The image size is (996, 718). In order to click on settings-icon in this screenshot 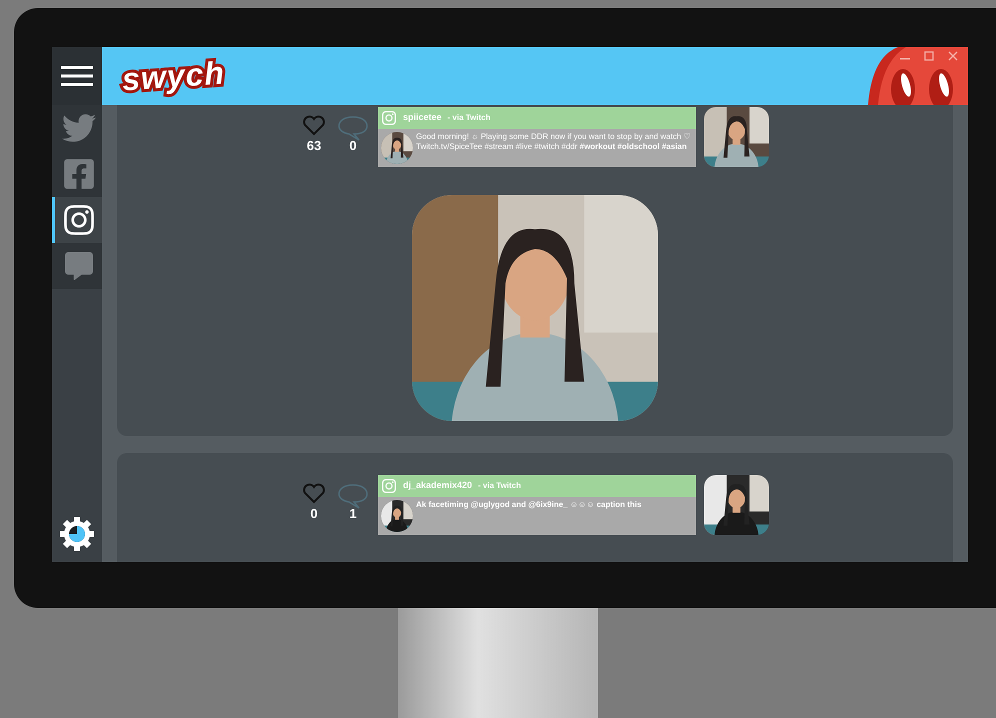, I will do `click(77, 534)`.